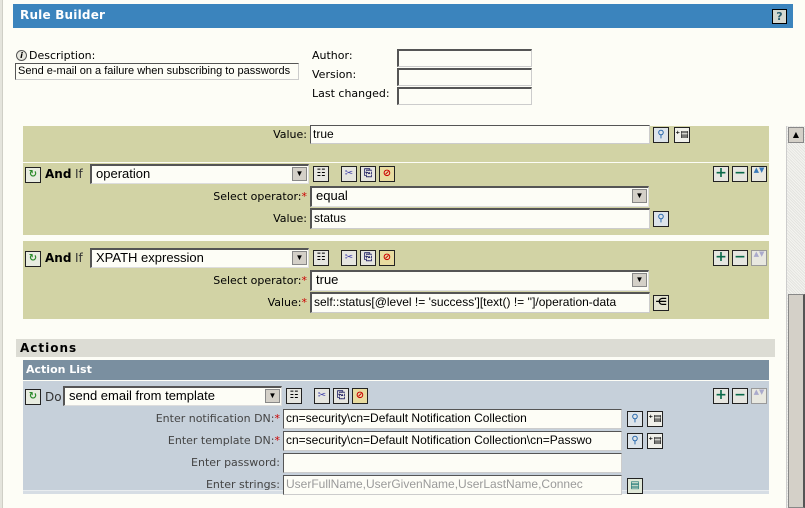 The height and width of the screenshot is (508, 805). What do you see at coordinates (242, 484) in the screenshot?
I see `strings-label: Enter strings:` at bounding box center [242, 484].